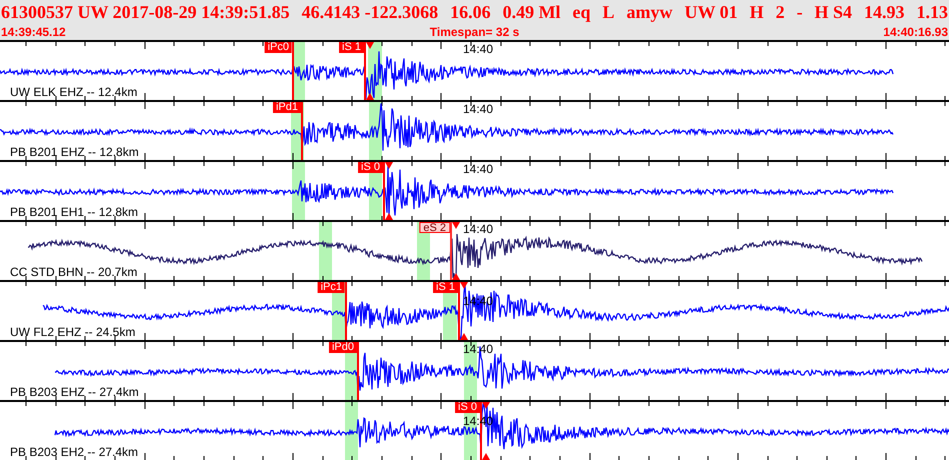  Describe the element at coordinates (331, 287) in the screenshot. I see `pick-label: iPc1` at that location.